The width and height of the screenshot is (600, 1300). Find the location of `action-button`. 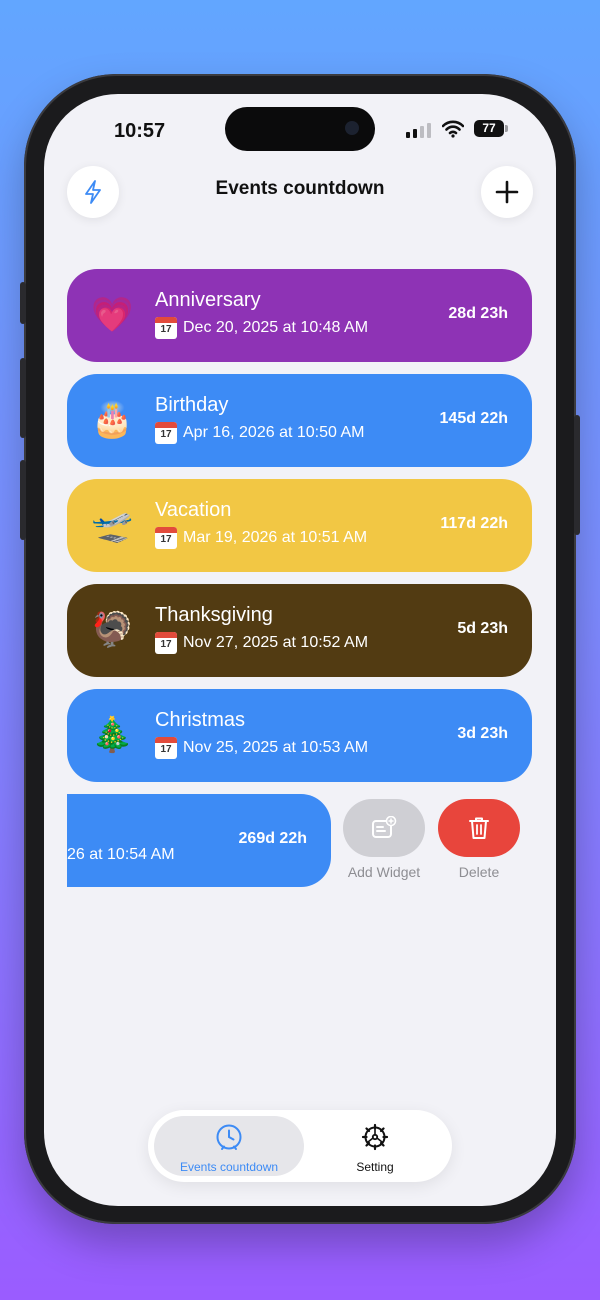

action-button is located at coordinates (23, 303).